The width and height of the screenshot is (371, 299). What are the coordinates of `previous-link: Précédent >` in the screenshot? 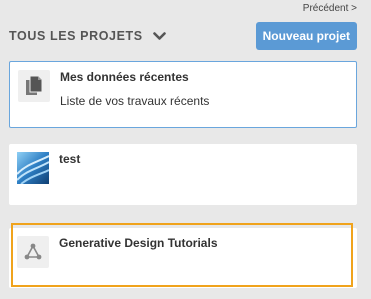 It's located at (330, 8).